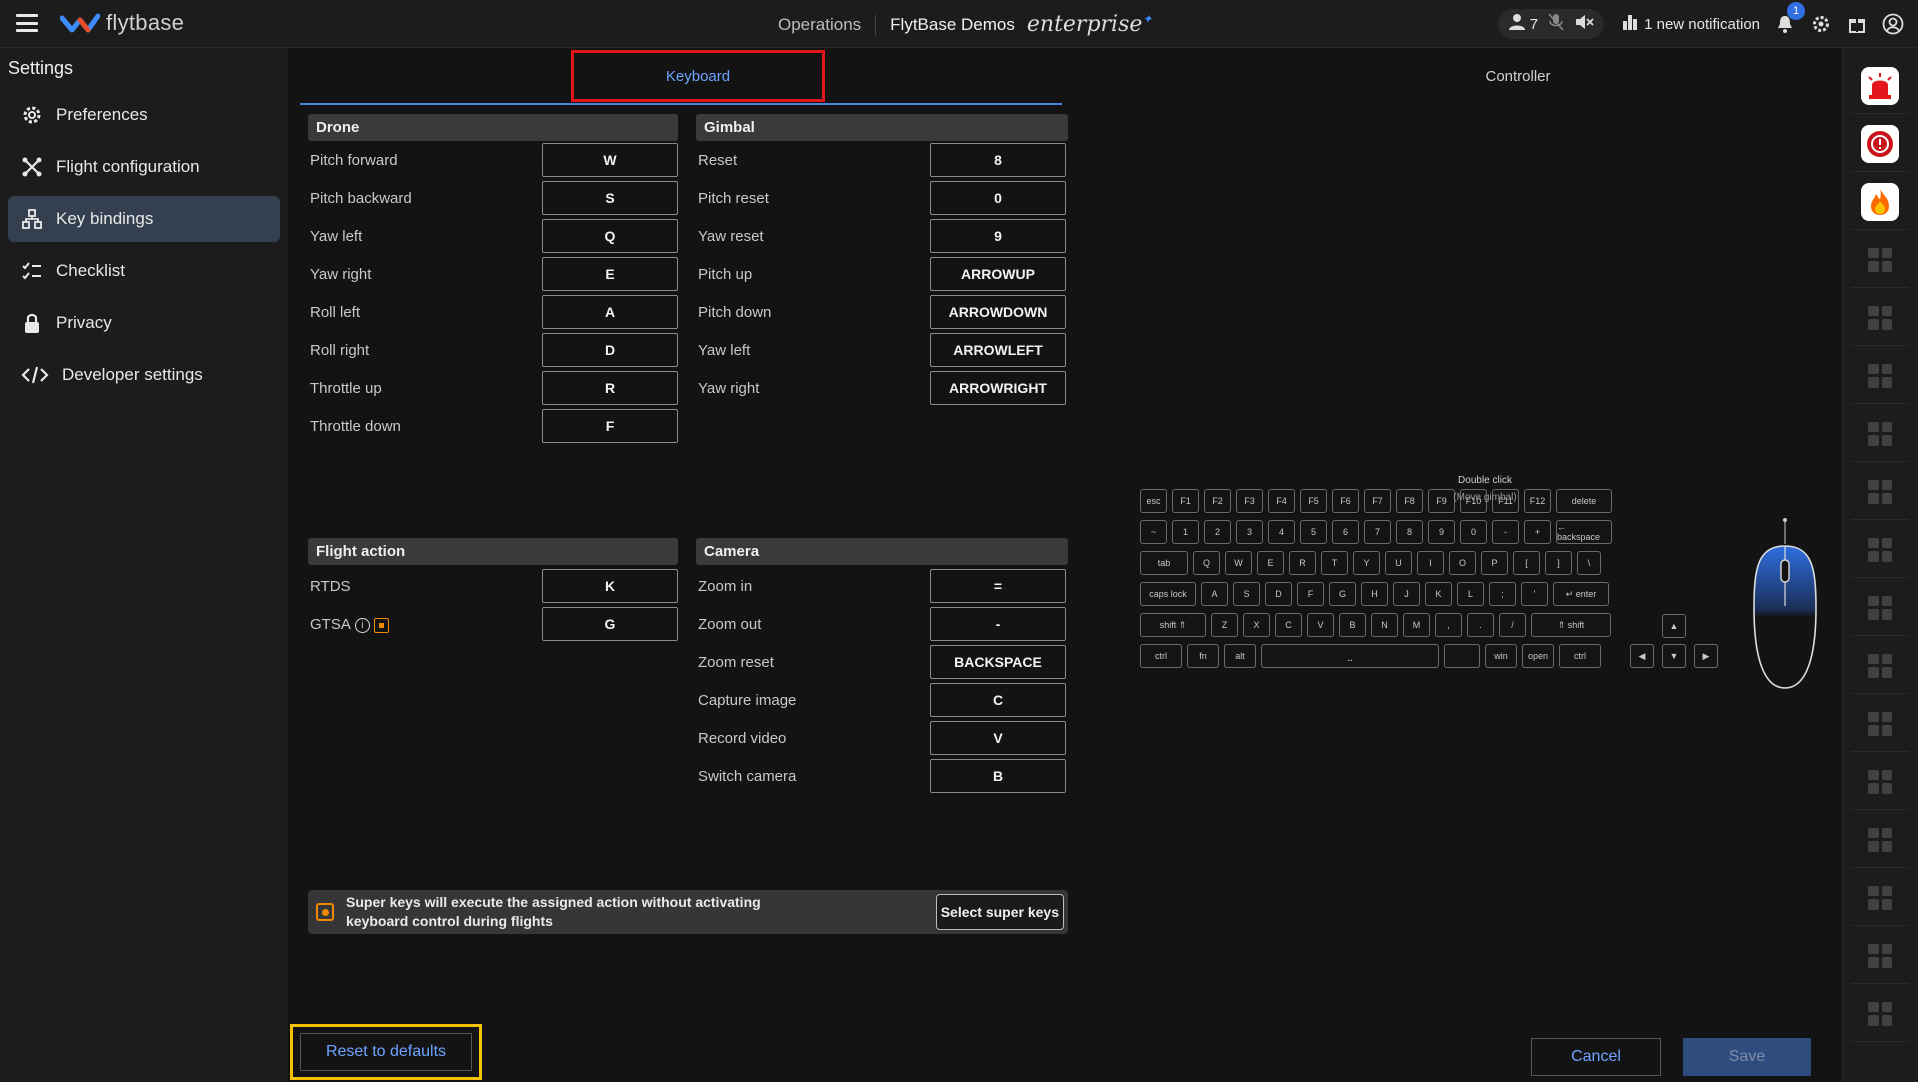 This screenshot has width=1918, height=1082. Describe the element at coordinates (1857, 24) in the screenshot. I see `gift-icon` at that location.